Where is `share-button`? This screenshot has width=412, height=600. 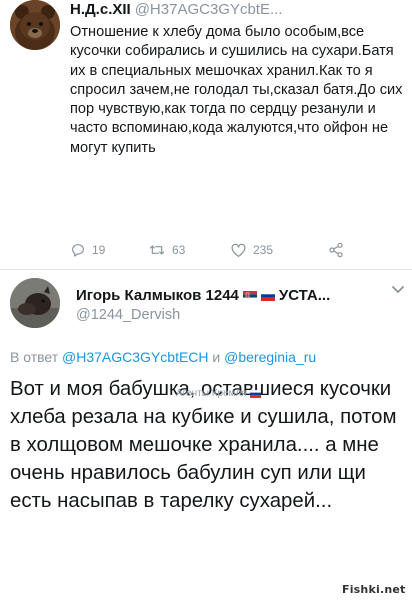
share-button is located at coordinates (336, 250).